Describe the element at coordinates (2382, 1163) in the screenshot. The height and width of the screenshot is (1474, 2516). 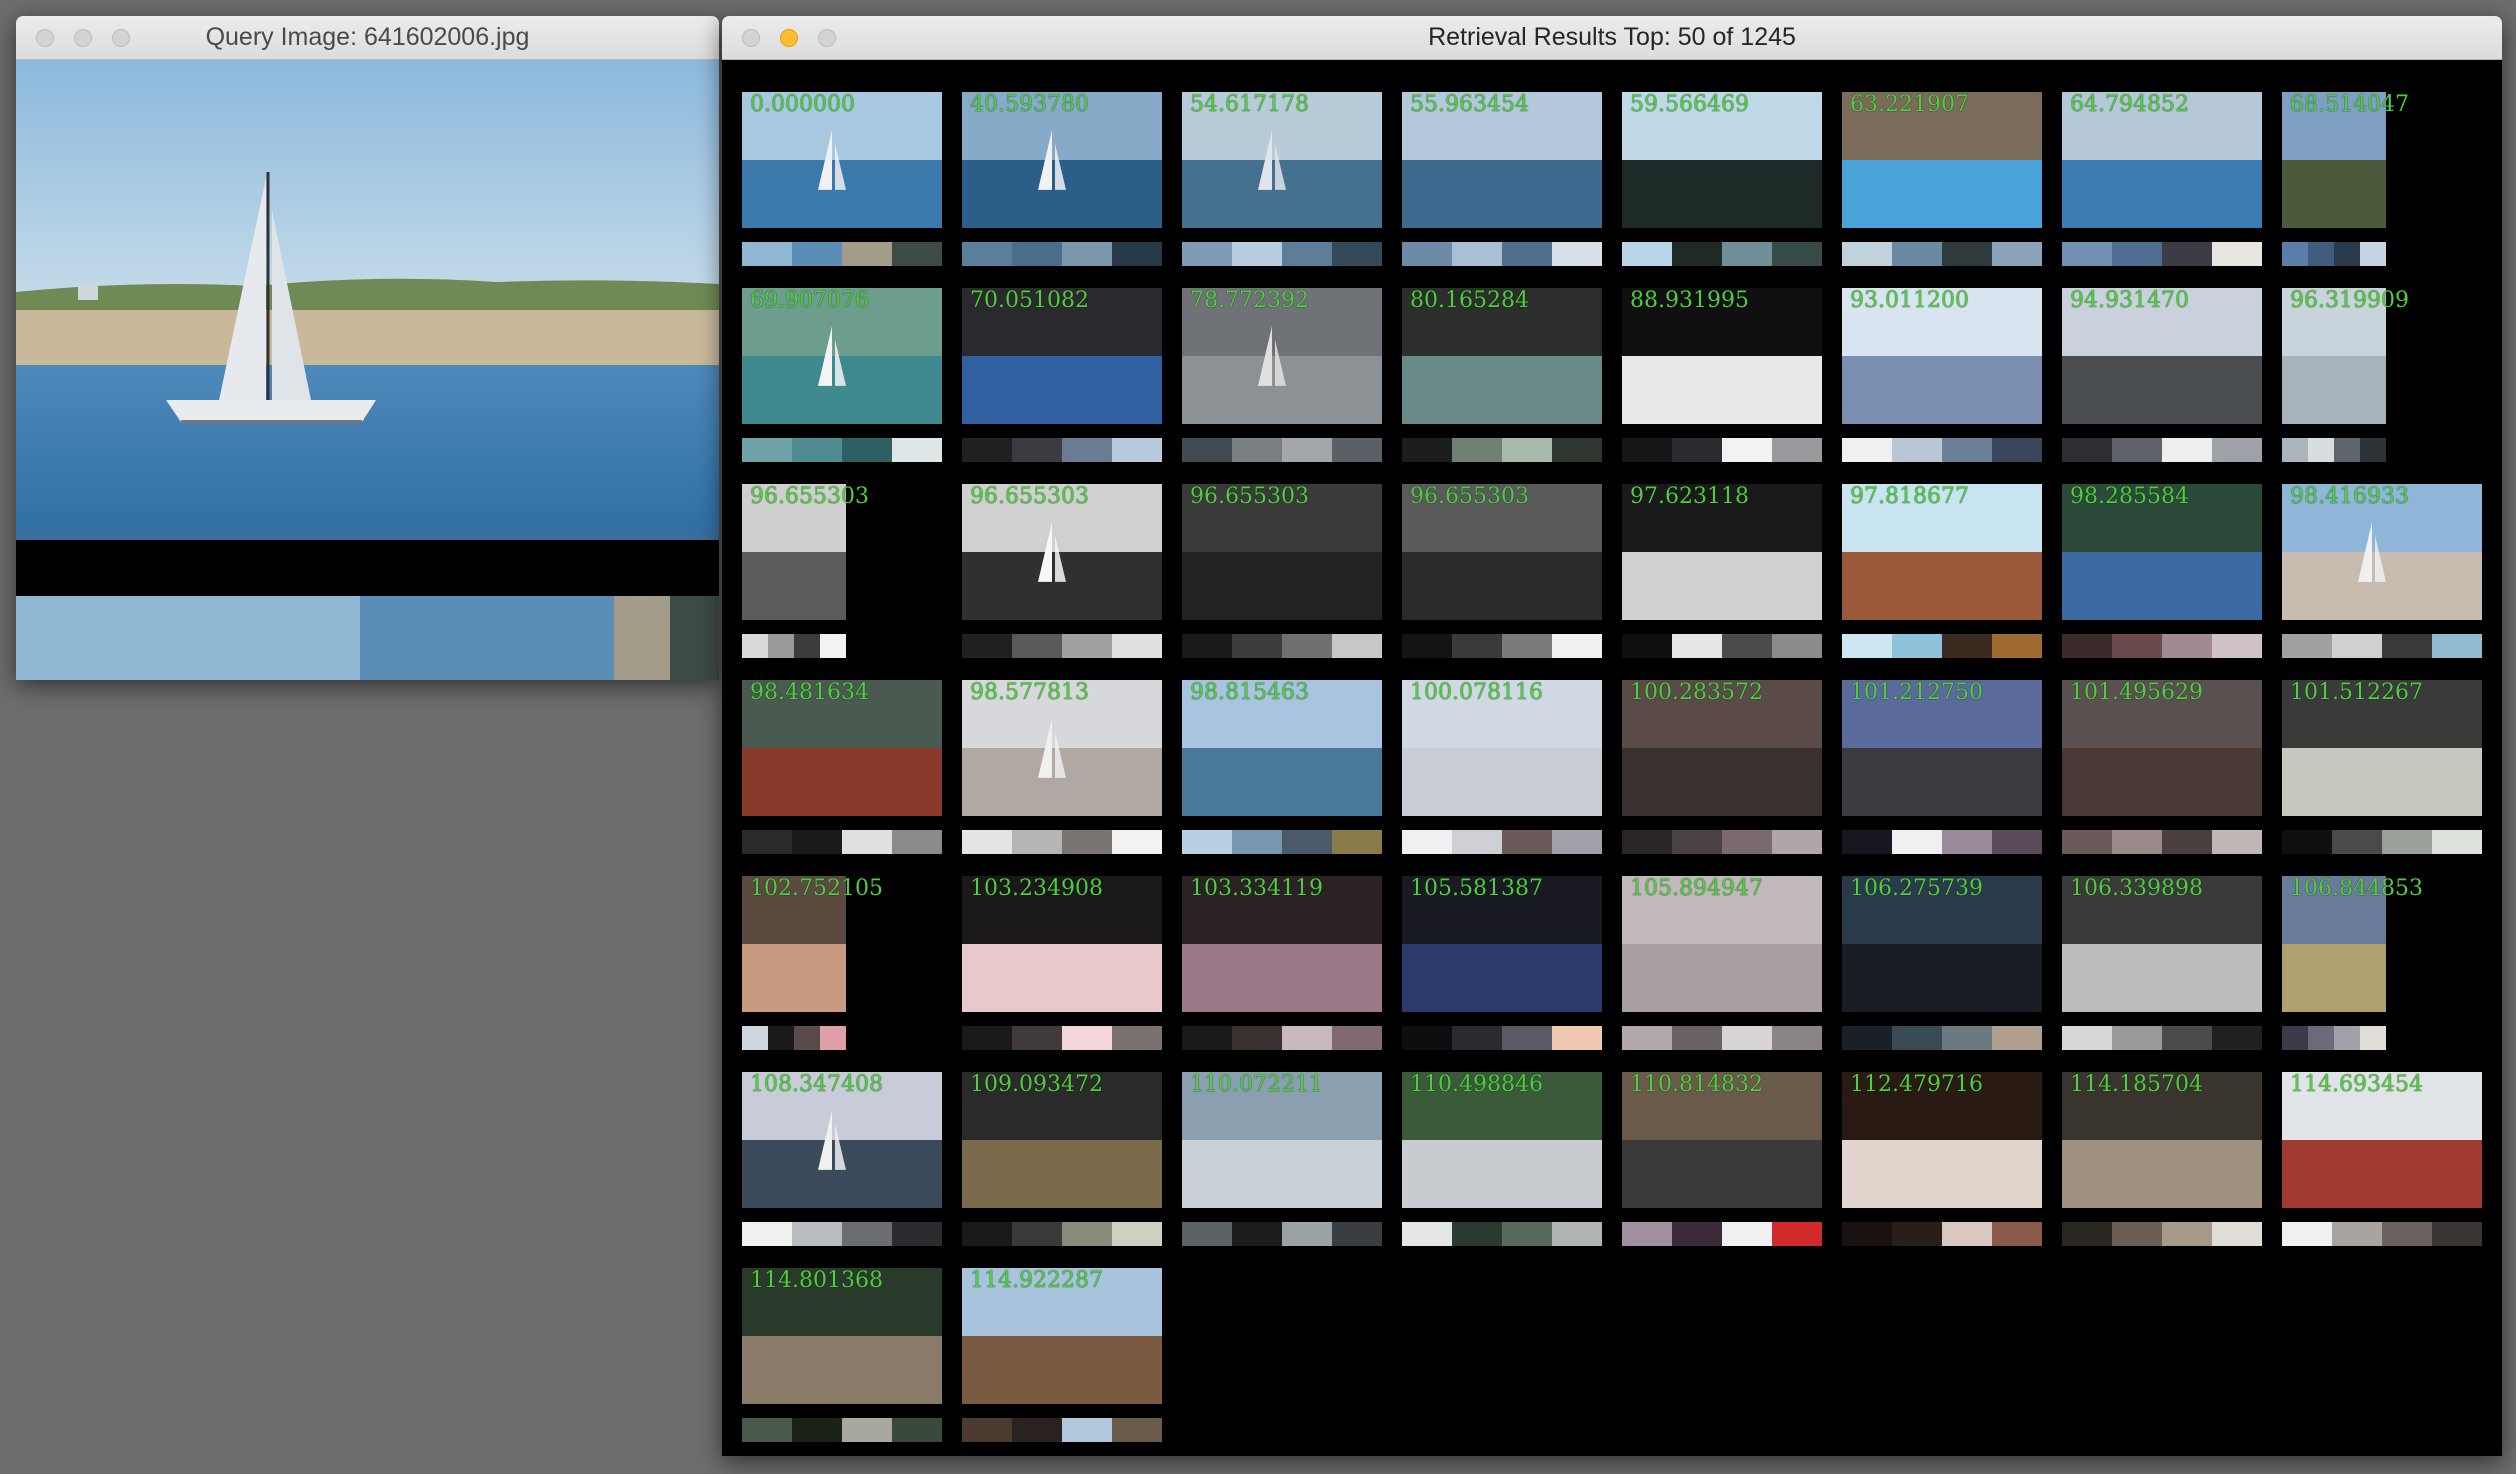
I see `result-item: 114.693454` at that location.